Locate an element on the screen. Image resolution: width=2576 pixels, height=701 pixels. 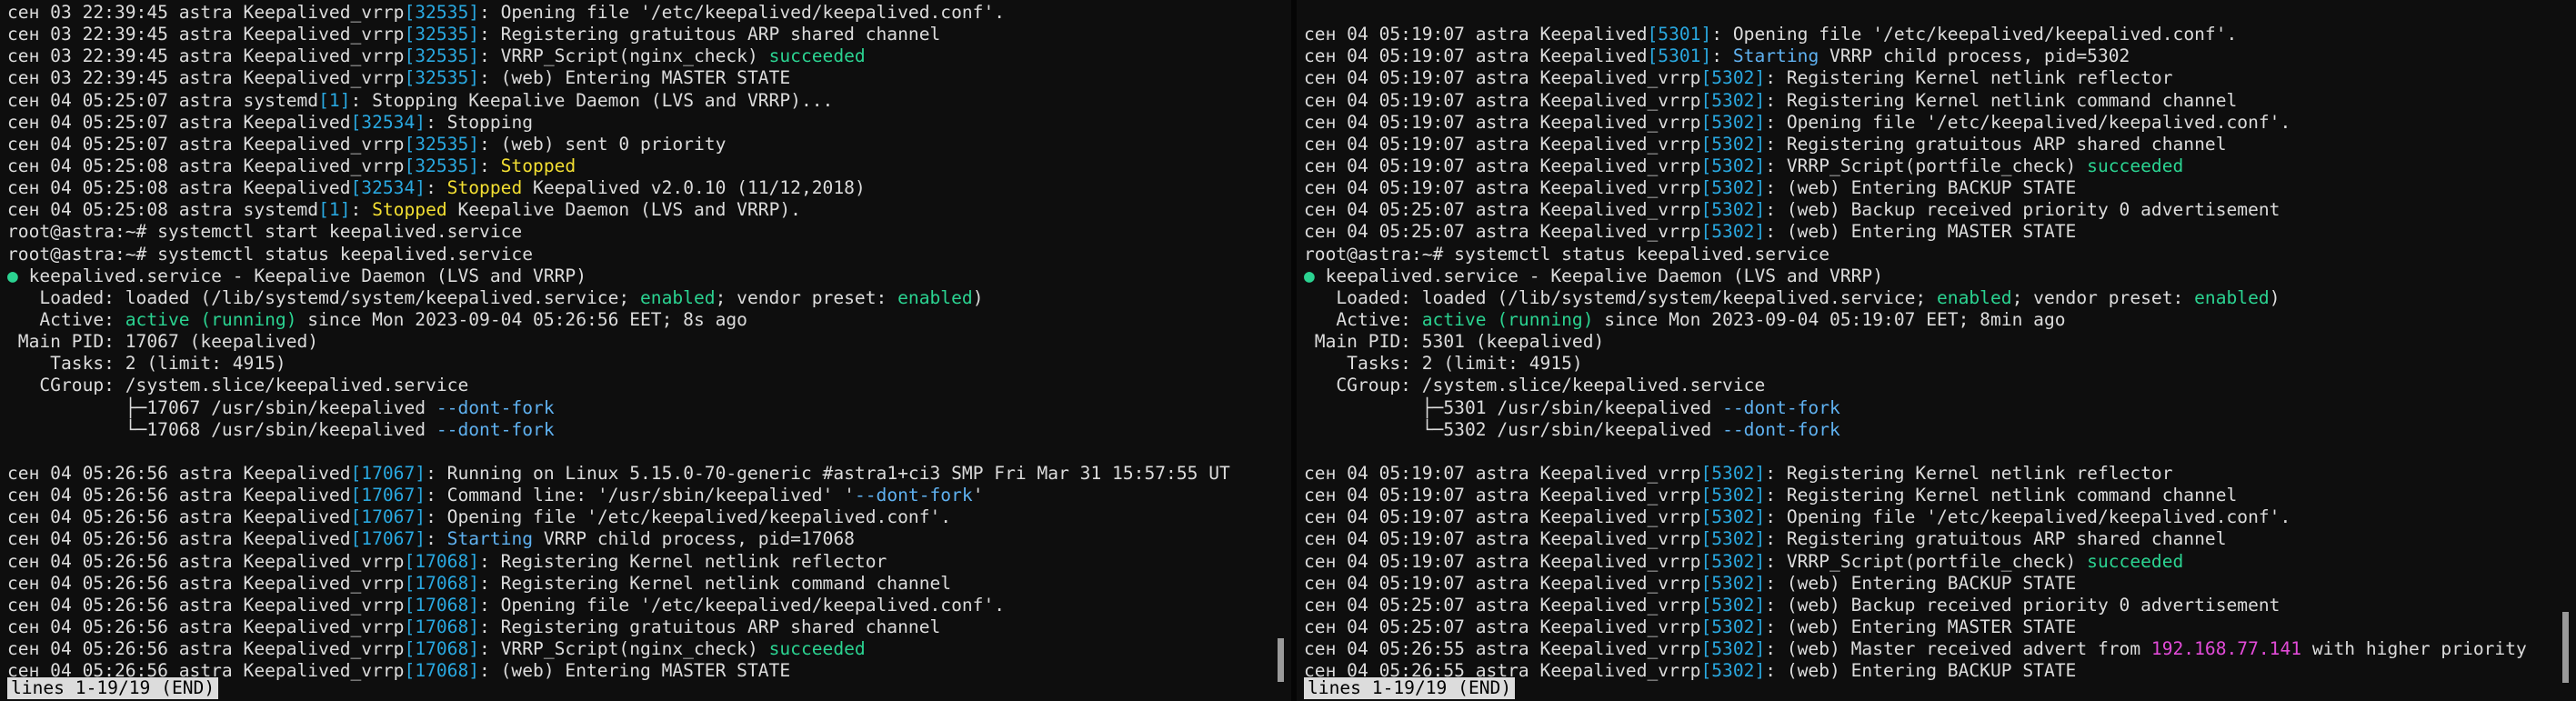
terminal-line: ├─5301 /usr/sbin/keepalived --dont-fork is located at coordinates (1916, 408).